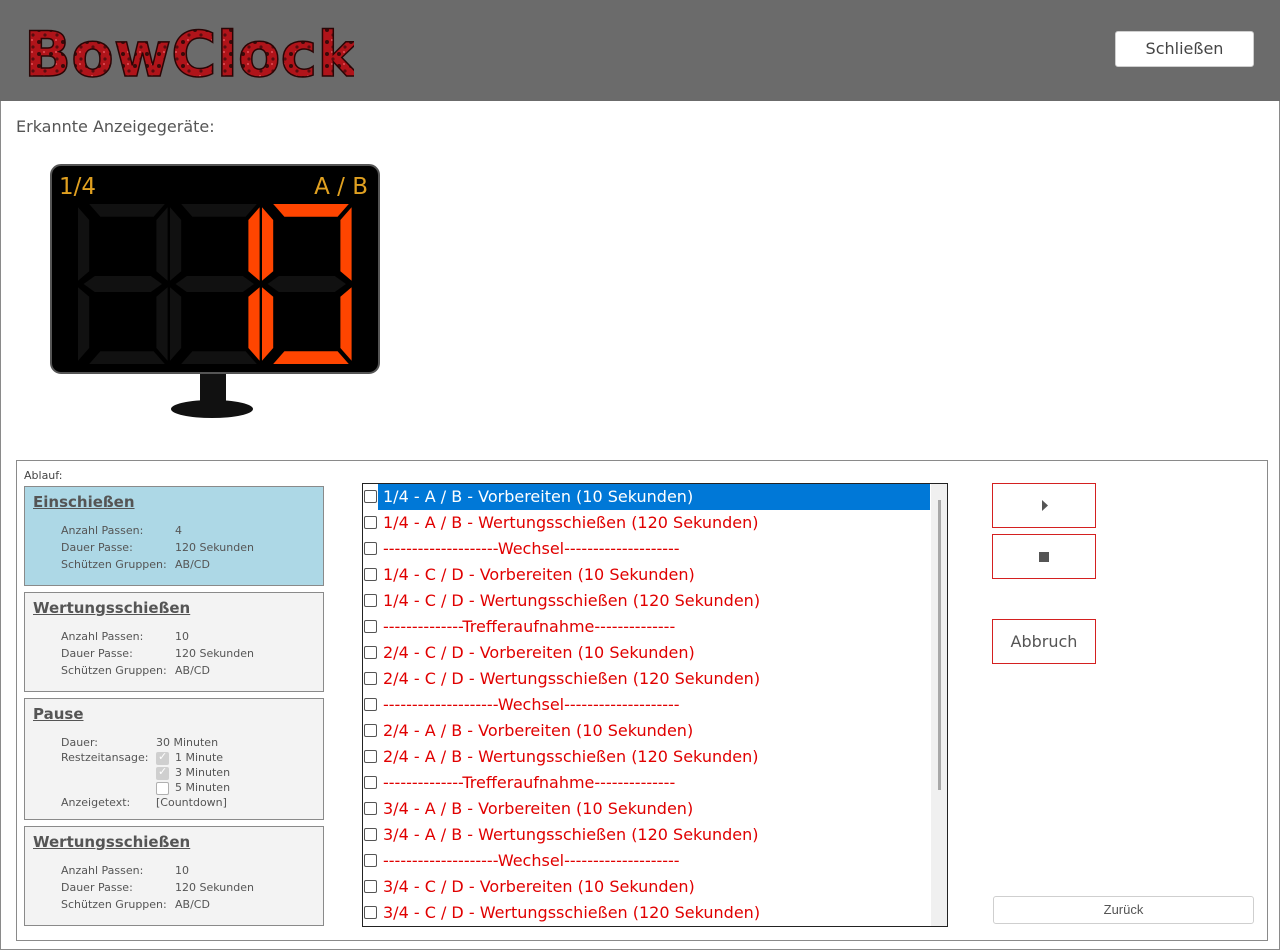 This screenshot has height=950, width=1280. I want to click on display-text-value: [Countdown], so click(191, 802).